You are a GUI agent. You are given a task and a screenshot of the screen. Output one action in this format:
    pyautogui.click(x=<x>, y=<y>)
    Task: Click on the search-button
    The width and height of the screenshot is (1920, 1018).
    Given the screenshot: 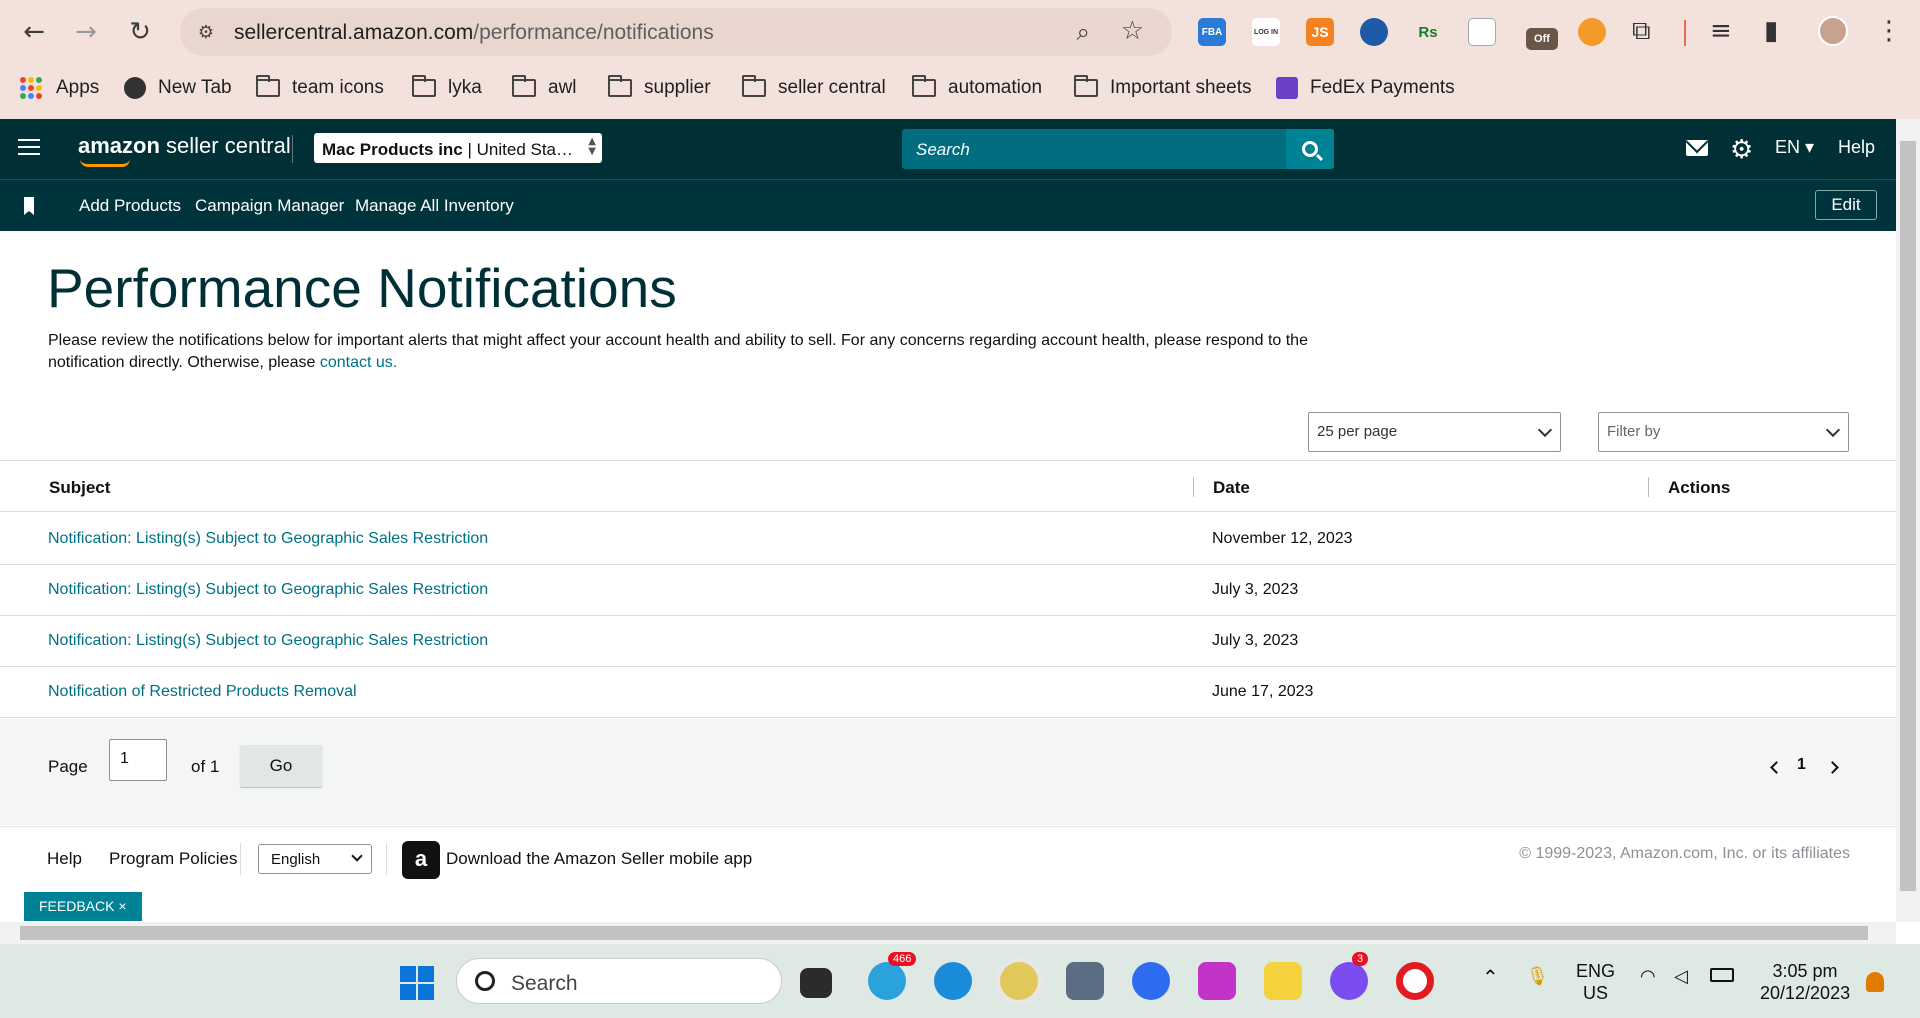 What is the action you would take?
    pyautogui.click(x=1310, y=149)
    